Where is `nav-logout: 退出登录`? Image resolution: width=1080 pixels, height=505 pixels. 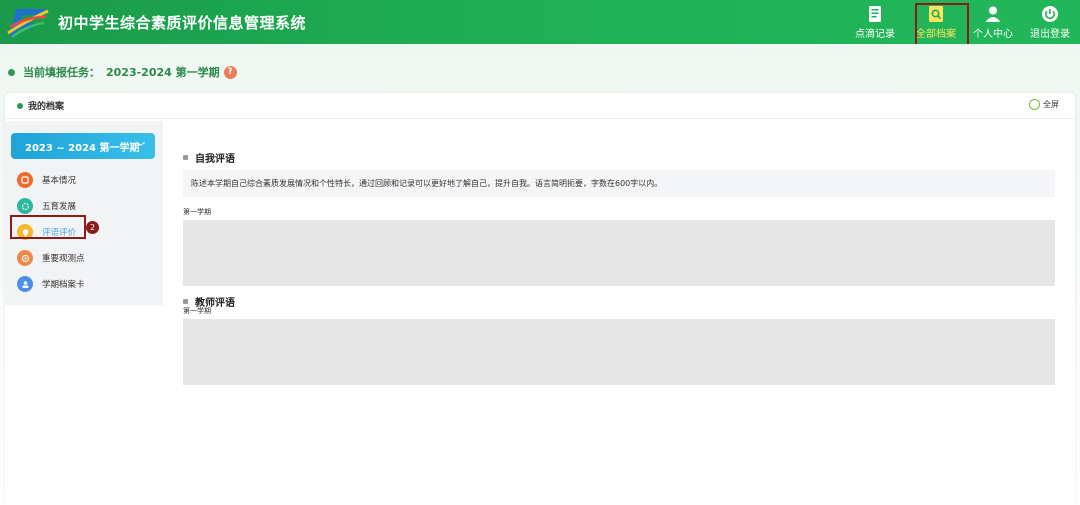
nav-logout: 退出登录 is located at coordinates (1050, 22).